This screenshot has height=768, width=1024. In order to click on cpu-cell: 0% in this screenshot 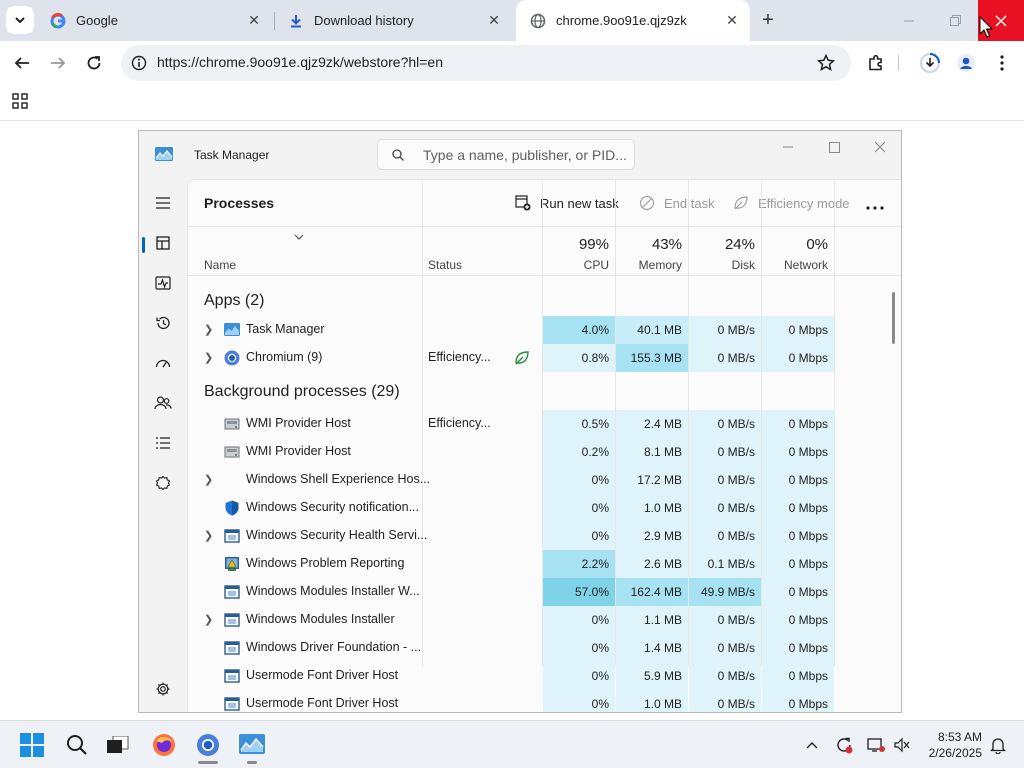, I will do `click(579, 508)`.